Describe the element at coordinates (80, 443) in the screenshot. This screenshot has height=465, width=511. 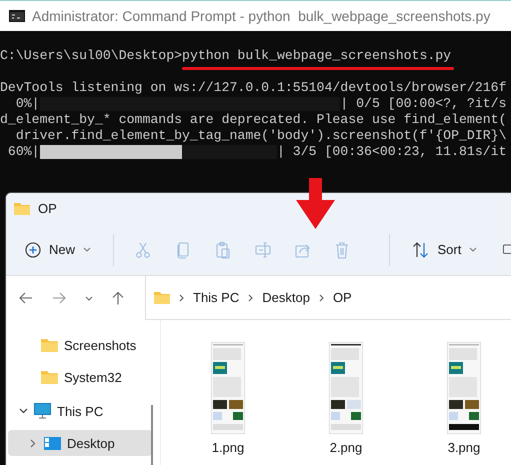
I see `sidebar-item: Desktop` at that location.